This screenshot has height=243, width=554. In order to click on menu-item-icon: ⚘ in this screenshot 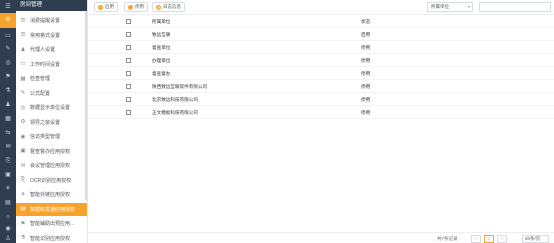, I will do `click(23, 194)`.